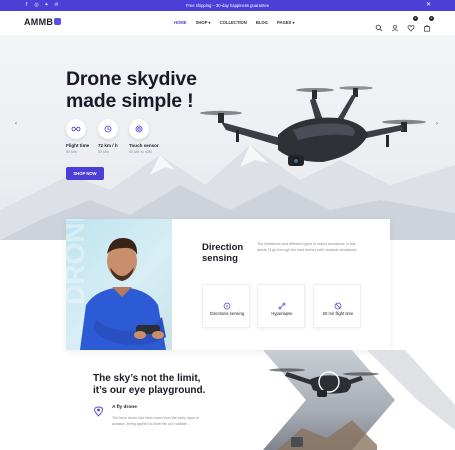 The height and width of the screenshot is (450, 455). I want to click on cart-icon: 0, so click(428, 24).